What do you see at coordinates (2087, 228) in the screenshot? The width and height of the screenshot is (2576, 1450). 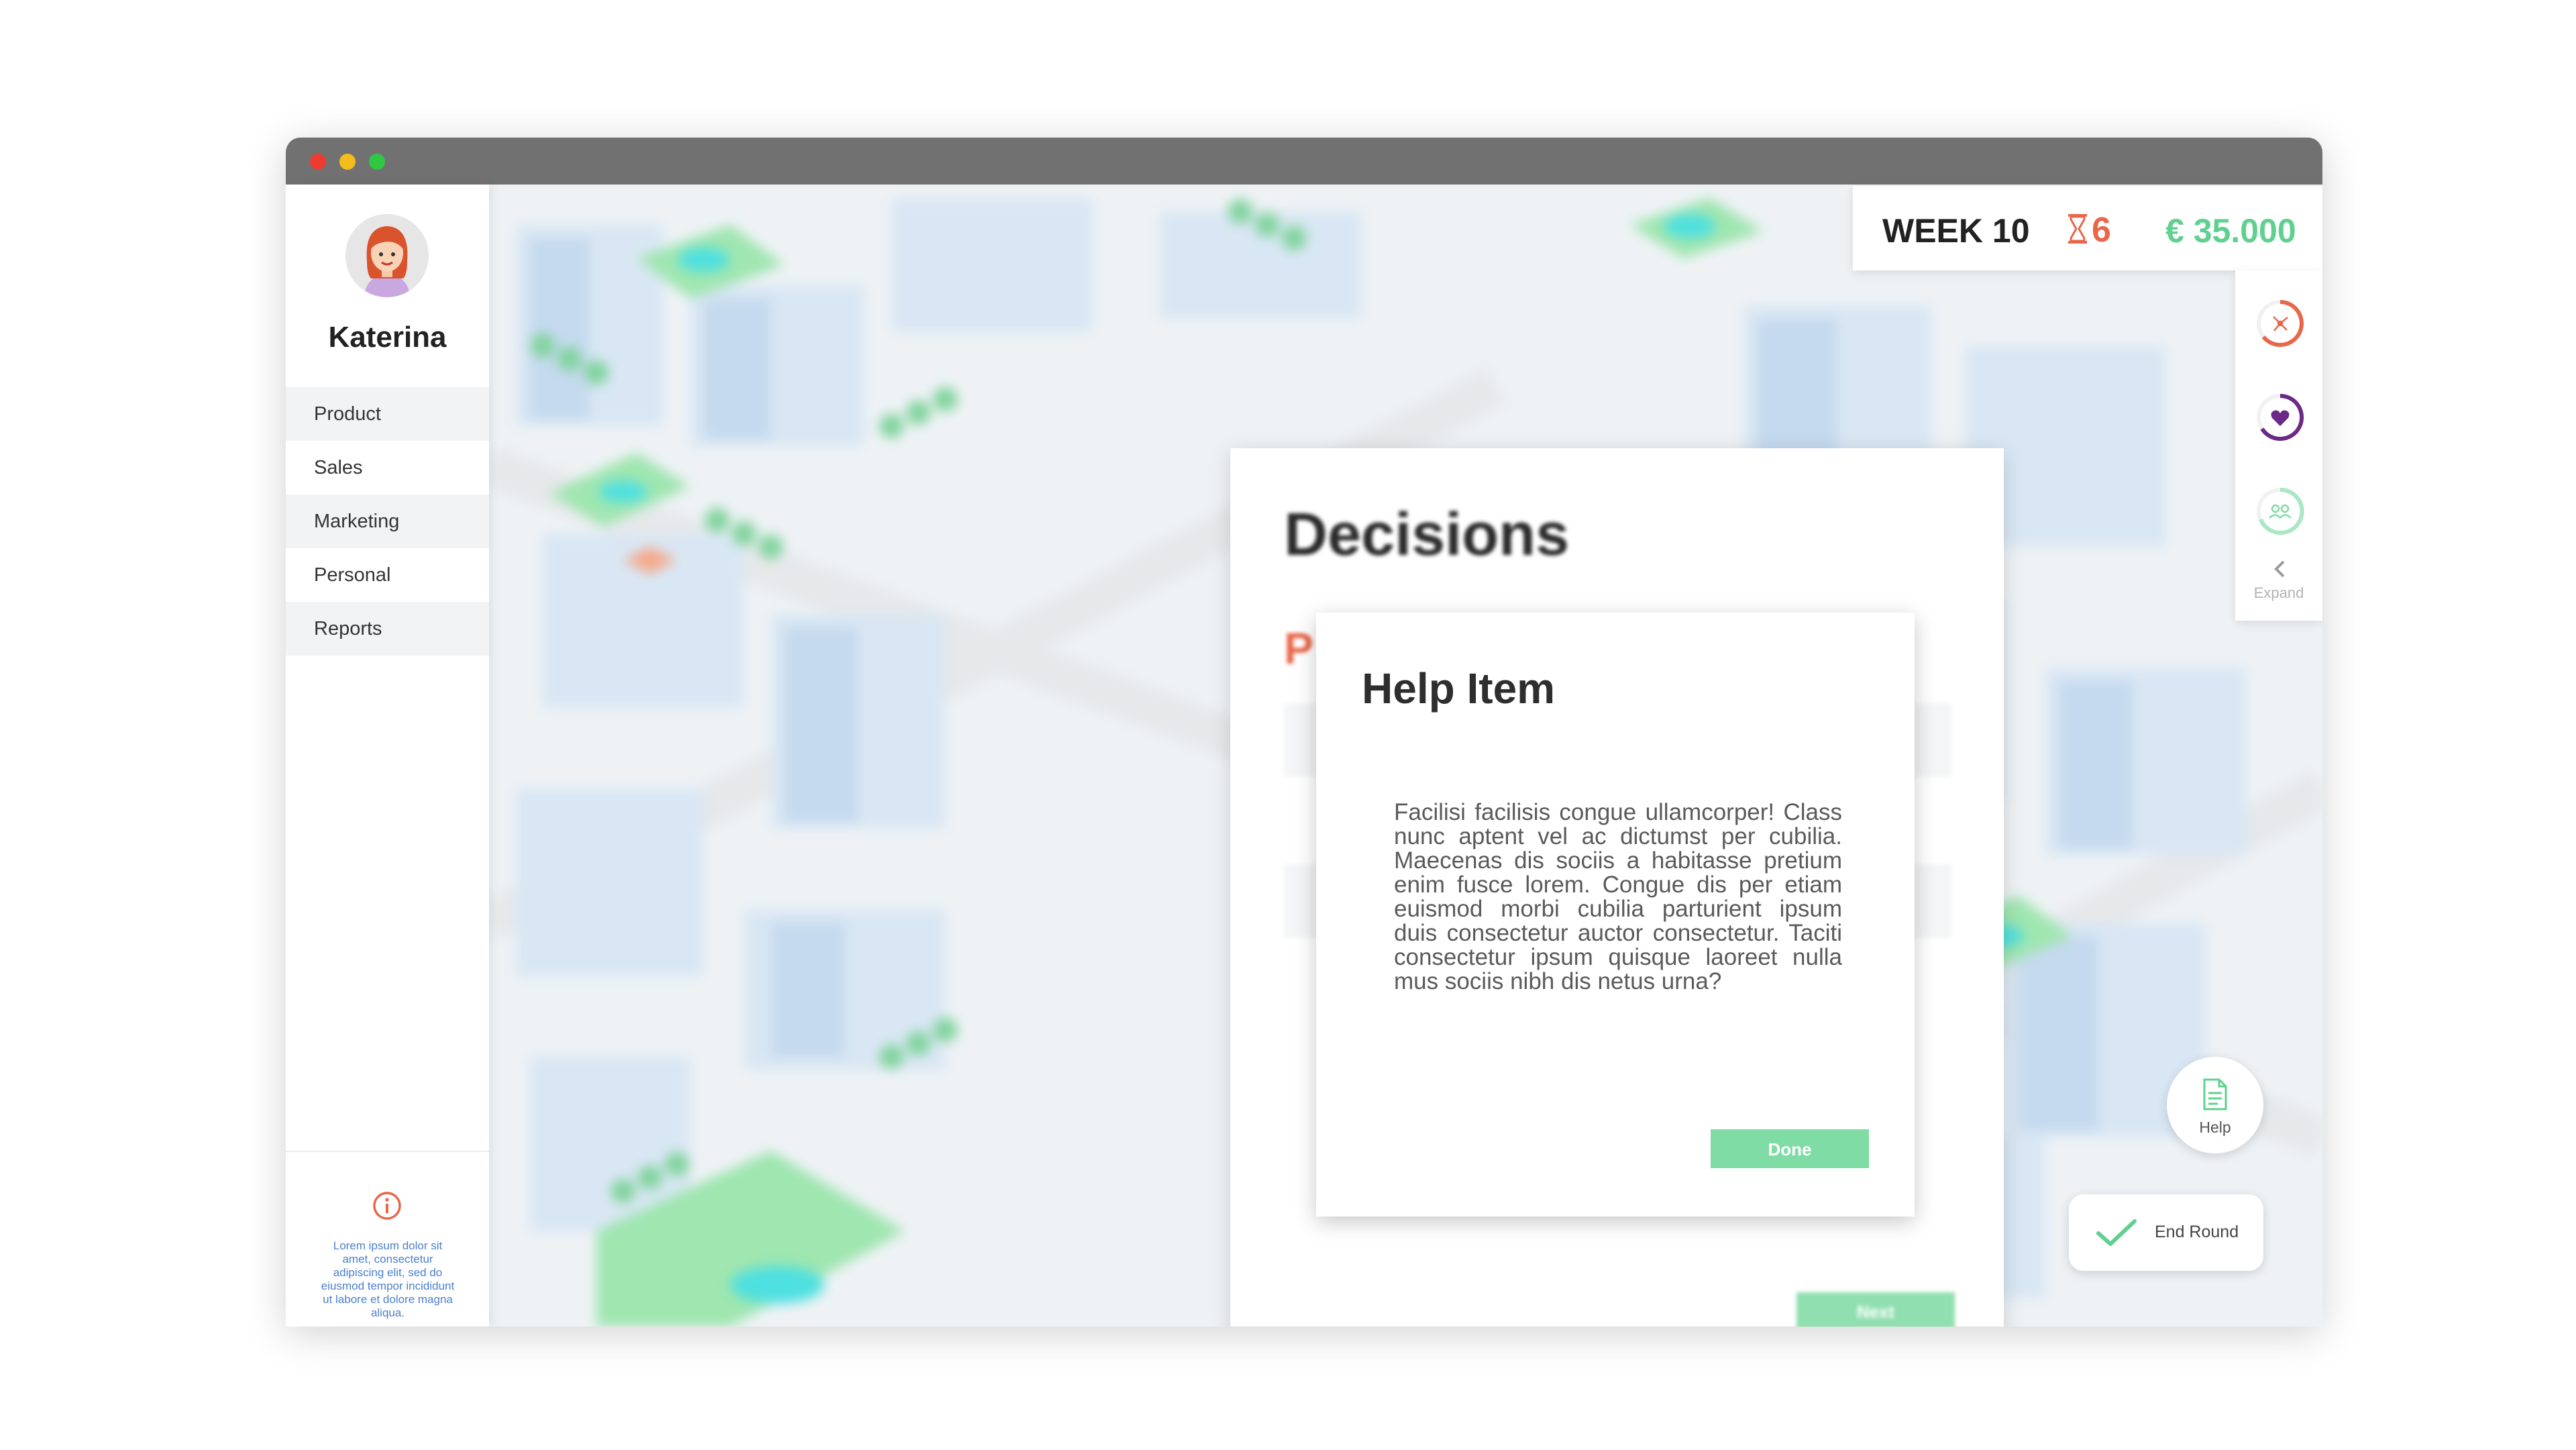 I see `stats-panel: WEEK 10 6 € 35.000` at bounding box center [2087, 228].